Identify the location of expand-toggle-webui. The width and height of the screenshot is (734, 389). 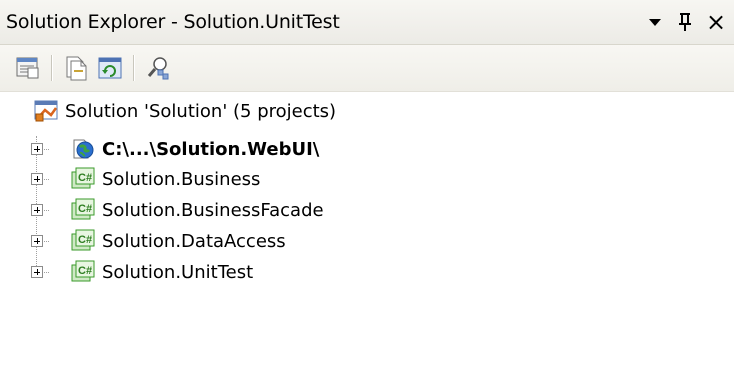
(37, 149).